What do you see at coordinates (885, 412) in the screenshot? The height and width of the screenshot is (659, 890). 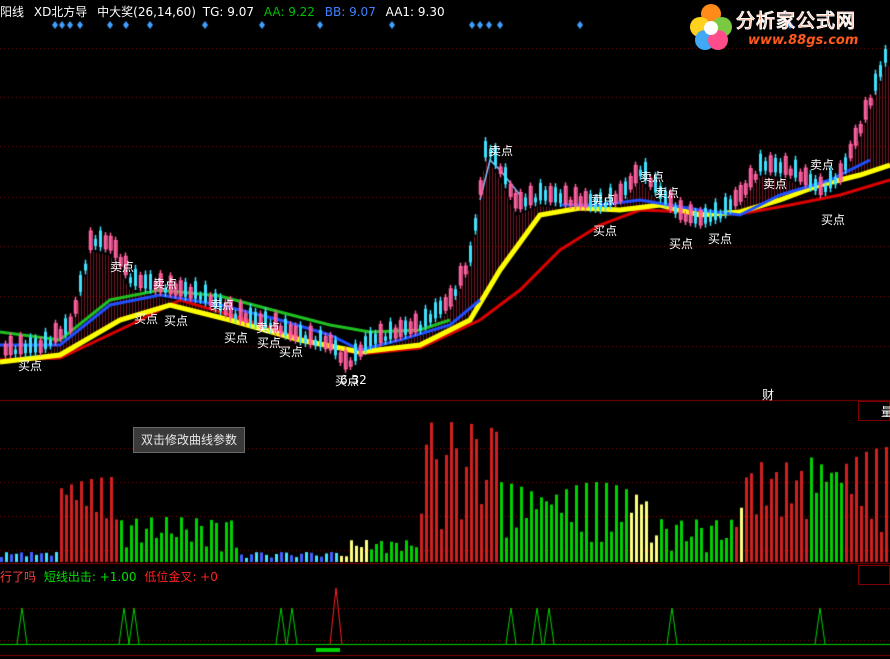 I see `volume-button-label: 量` at bounding box center [885, 412].